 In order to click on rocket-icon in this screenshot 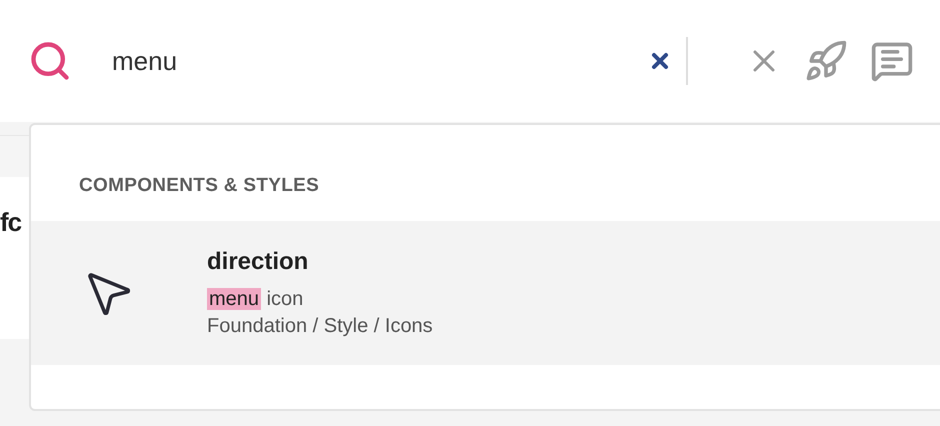, I will do `click(826, 61)`.